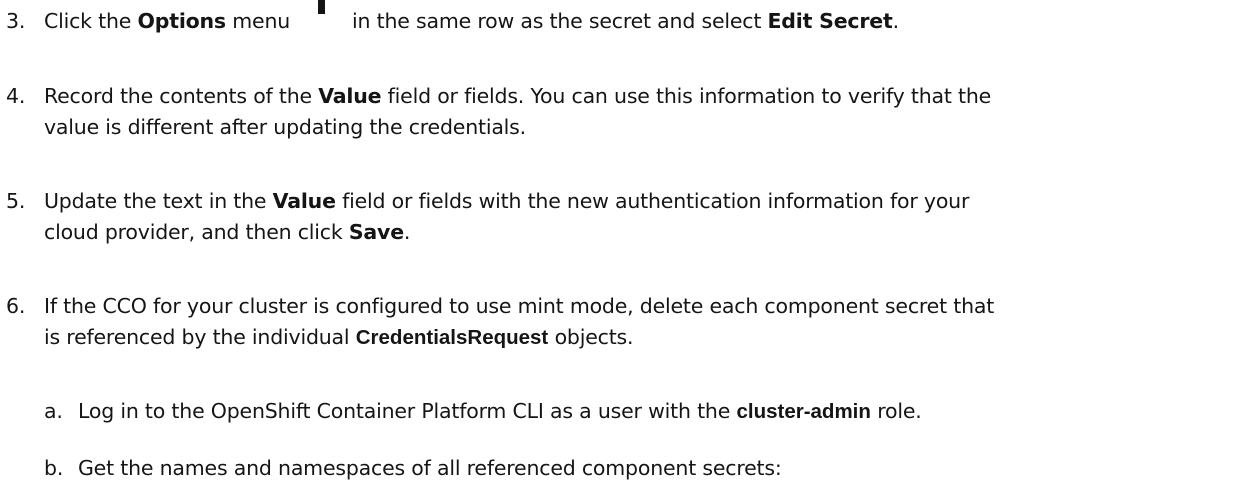 The image size is (1242, 484). Describe the element at coordinates (452, 337) in the screenshot. I see `credentialsrequest-term: CredentialsRequest` at that location.